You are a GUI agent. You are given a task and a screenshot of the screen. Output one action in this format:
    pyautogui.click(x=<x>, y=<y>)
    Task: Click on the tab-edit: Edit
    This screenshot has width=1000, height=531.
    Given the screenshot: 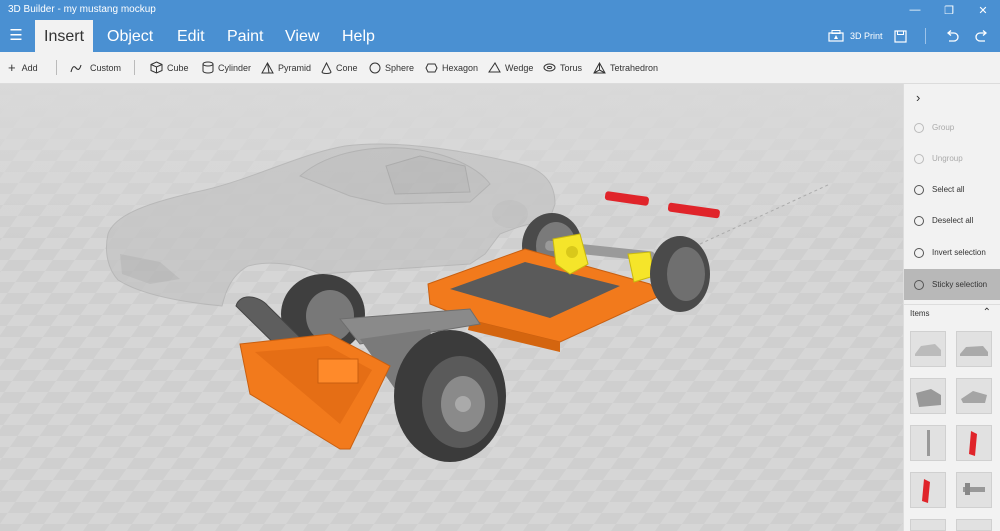 What is the action you would take?
    pyautogui.click(x=191, y=36)
    